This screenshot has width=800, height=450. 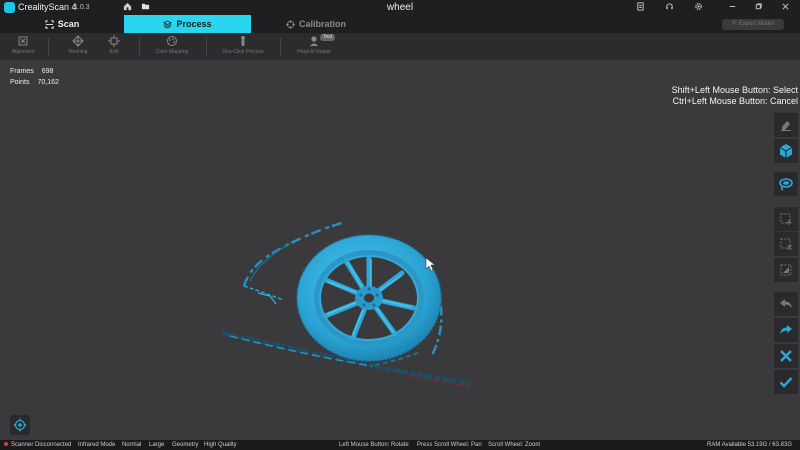 I want to click on scanner-status-label: Scanner Disconnected, so click(x=41, y=445).